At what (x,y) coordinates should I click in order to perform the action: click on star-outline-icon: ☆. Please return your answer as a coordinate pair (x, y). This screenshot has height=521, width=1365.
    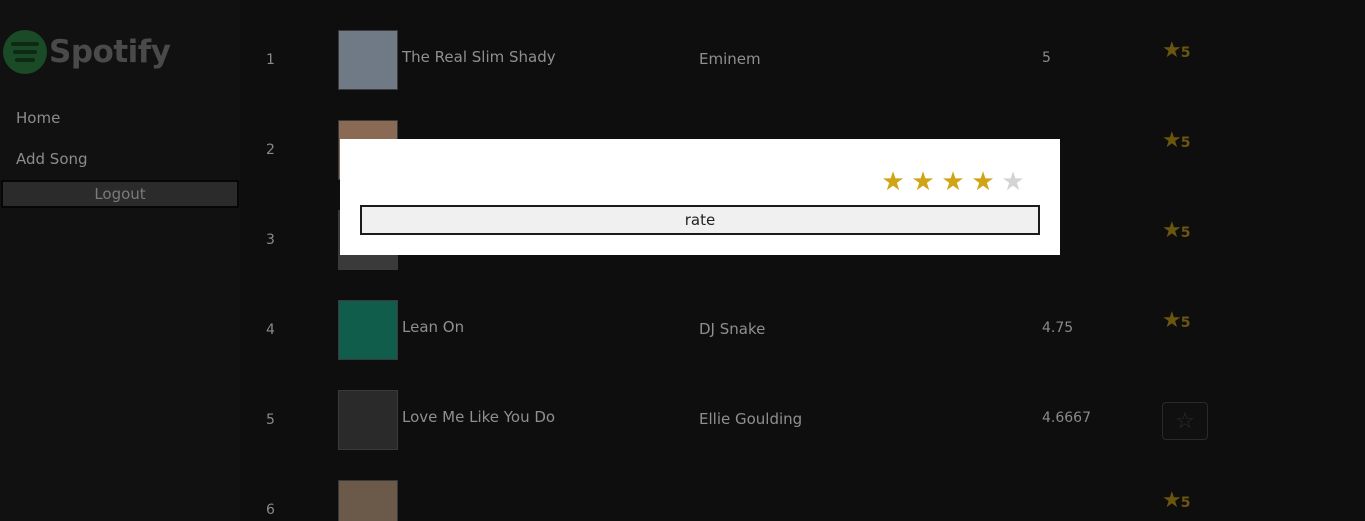
    Looking at the image, I should click on (1185, 421).